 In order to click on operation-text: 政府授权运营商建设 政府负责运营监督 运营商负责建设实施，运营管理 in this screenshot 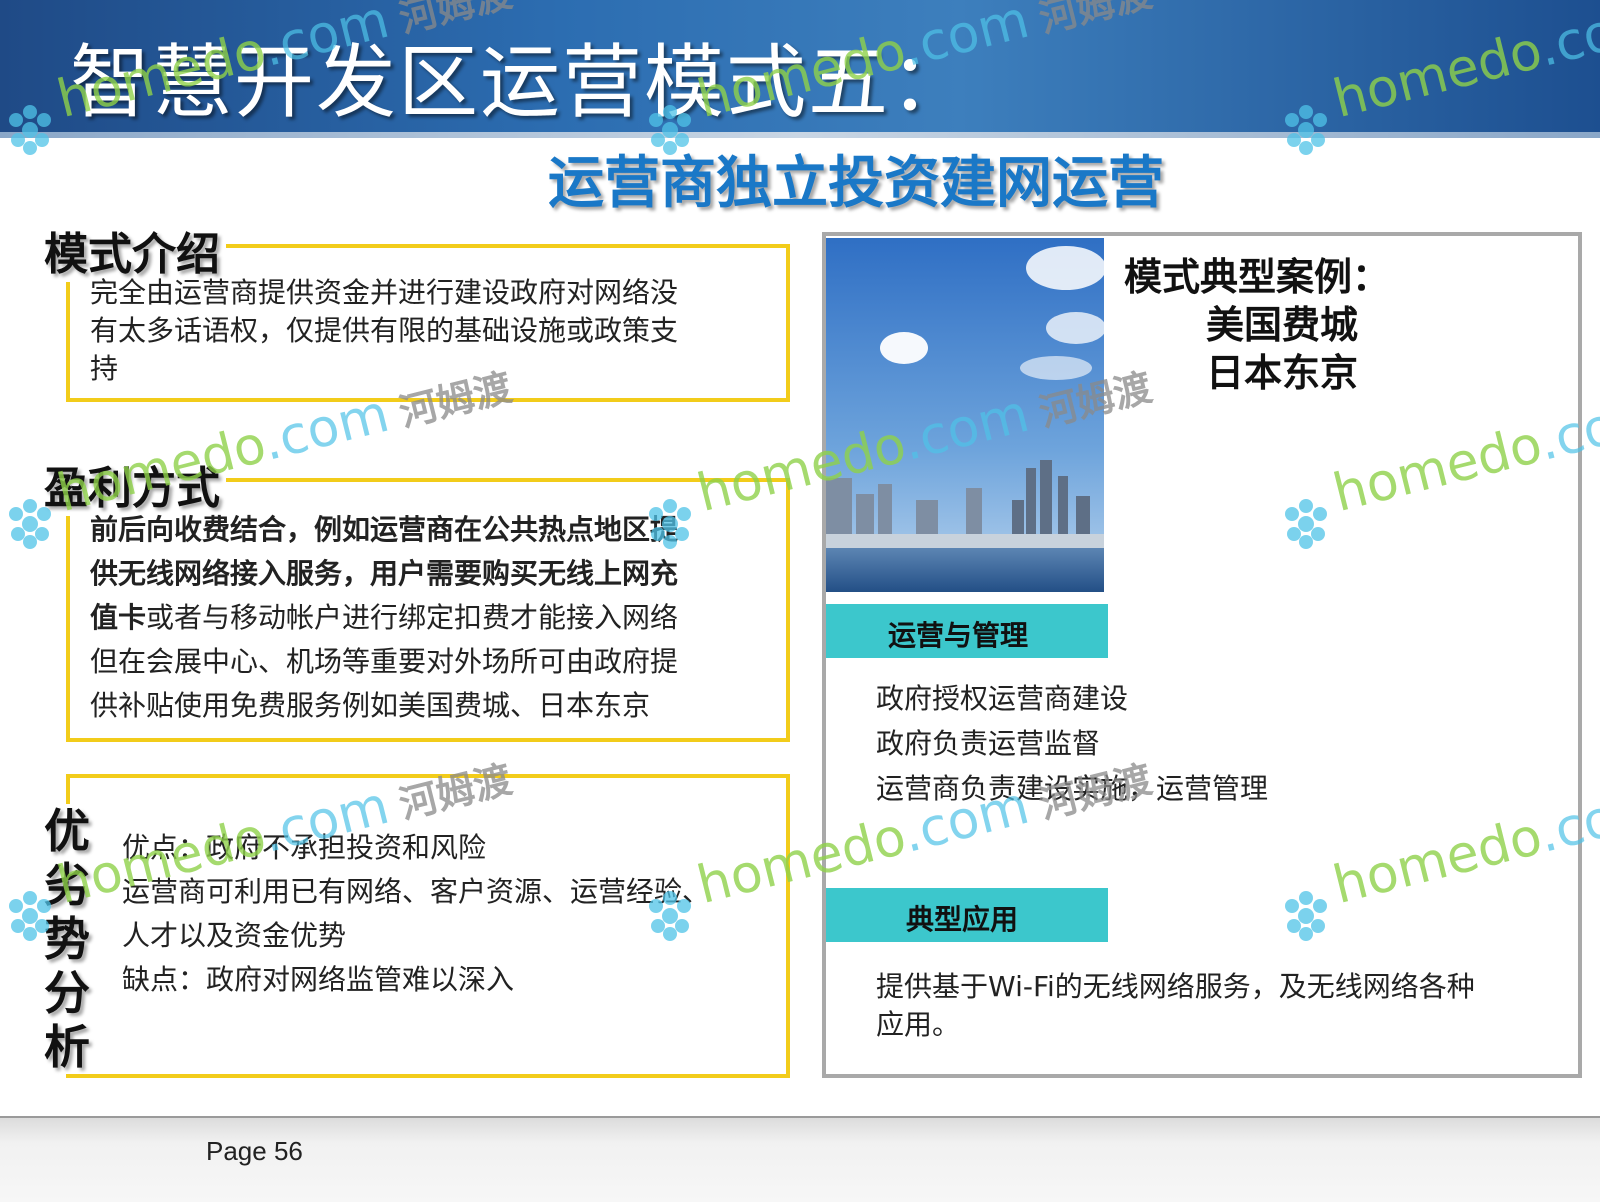, I will do `click(1072, 743)`.